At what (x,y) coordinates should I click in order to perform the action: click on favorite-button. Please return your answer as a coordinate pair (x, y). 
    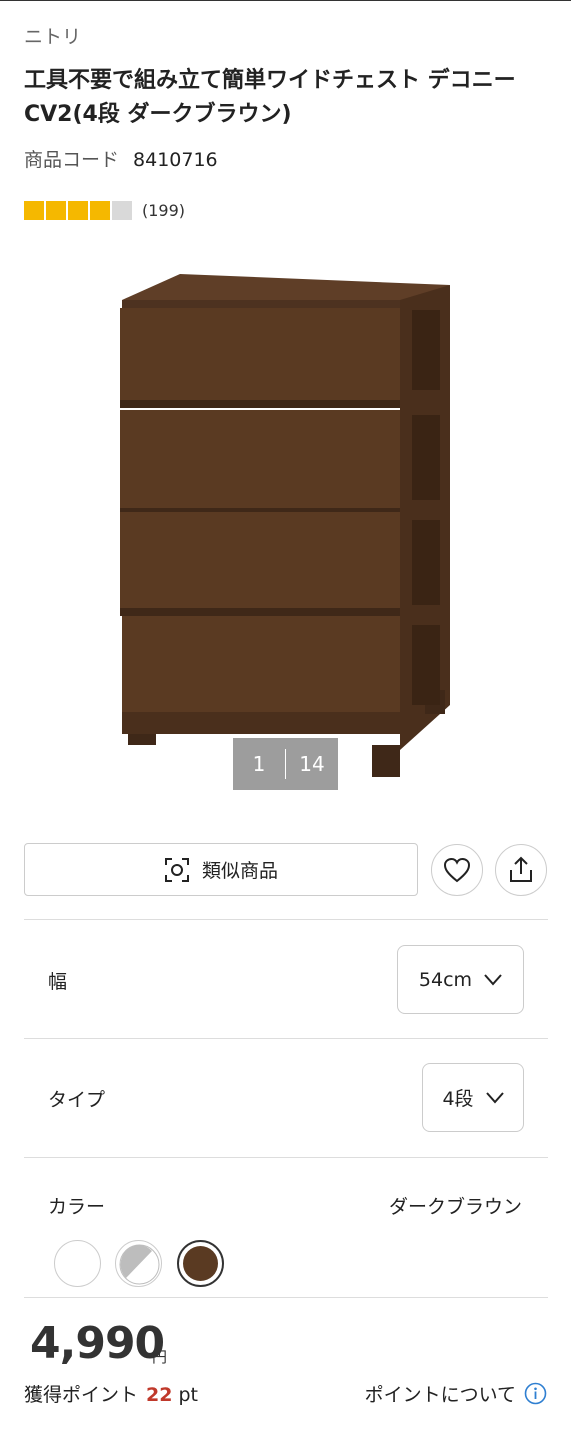
    Looking at the image, I should click on (457, 870).